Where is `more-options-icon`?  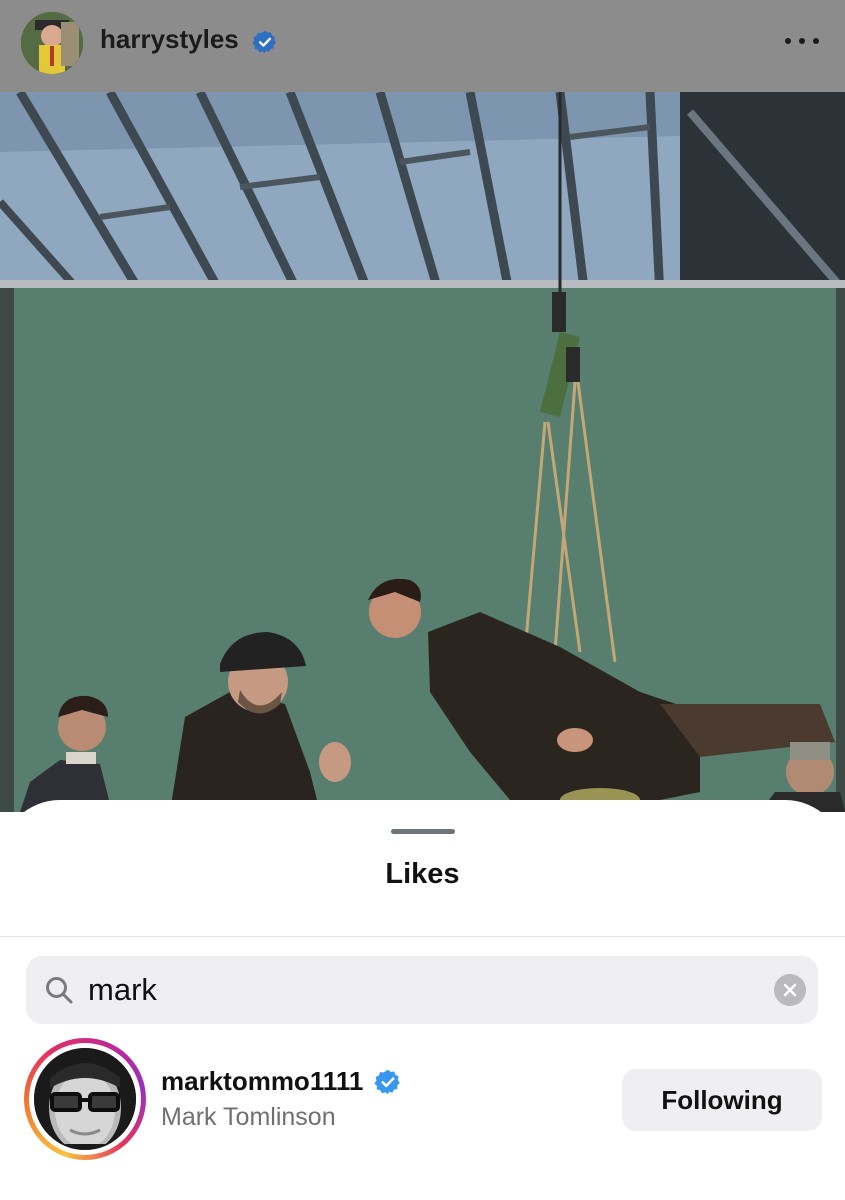
more-options-icon is located at coordinates (802, 41).